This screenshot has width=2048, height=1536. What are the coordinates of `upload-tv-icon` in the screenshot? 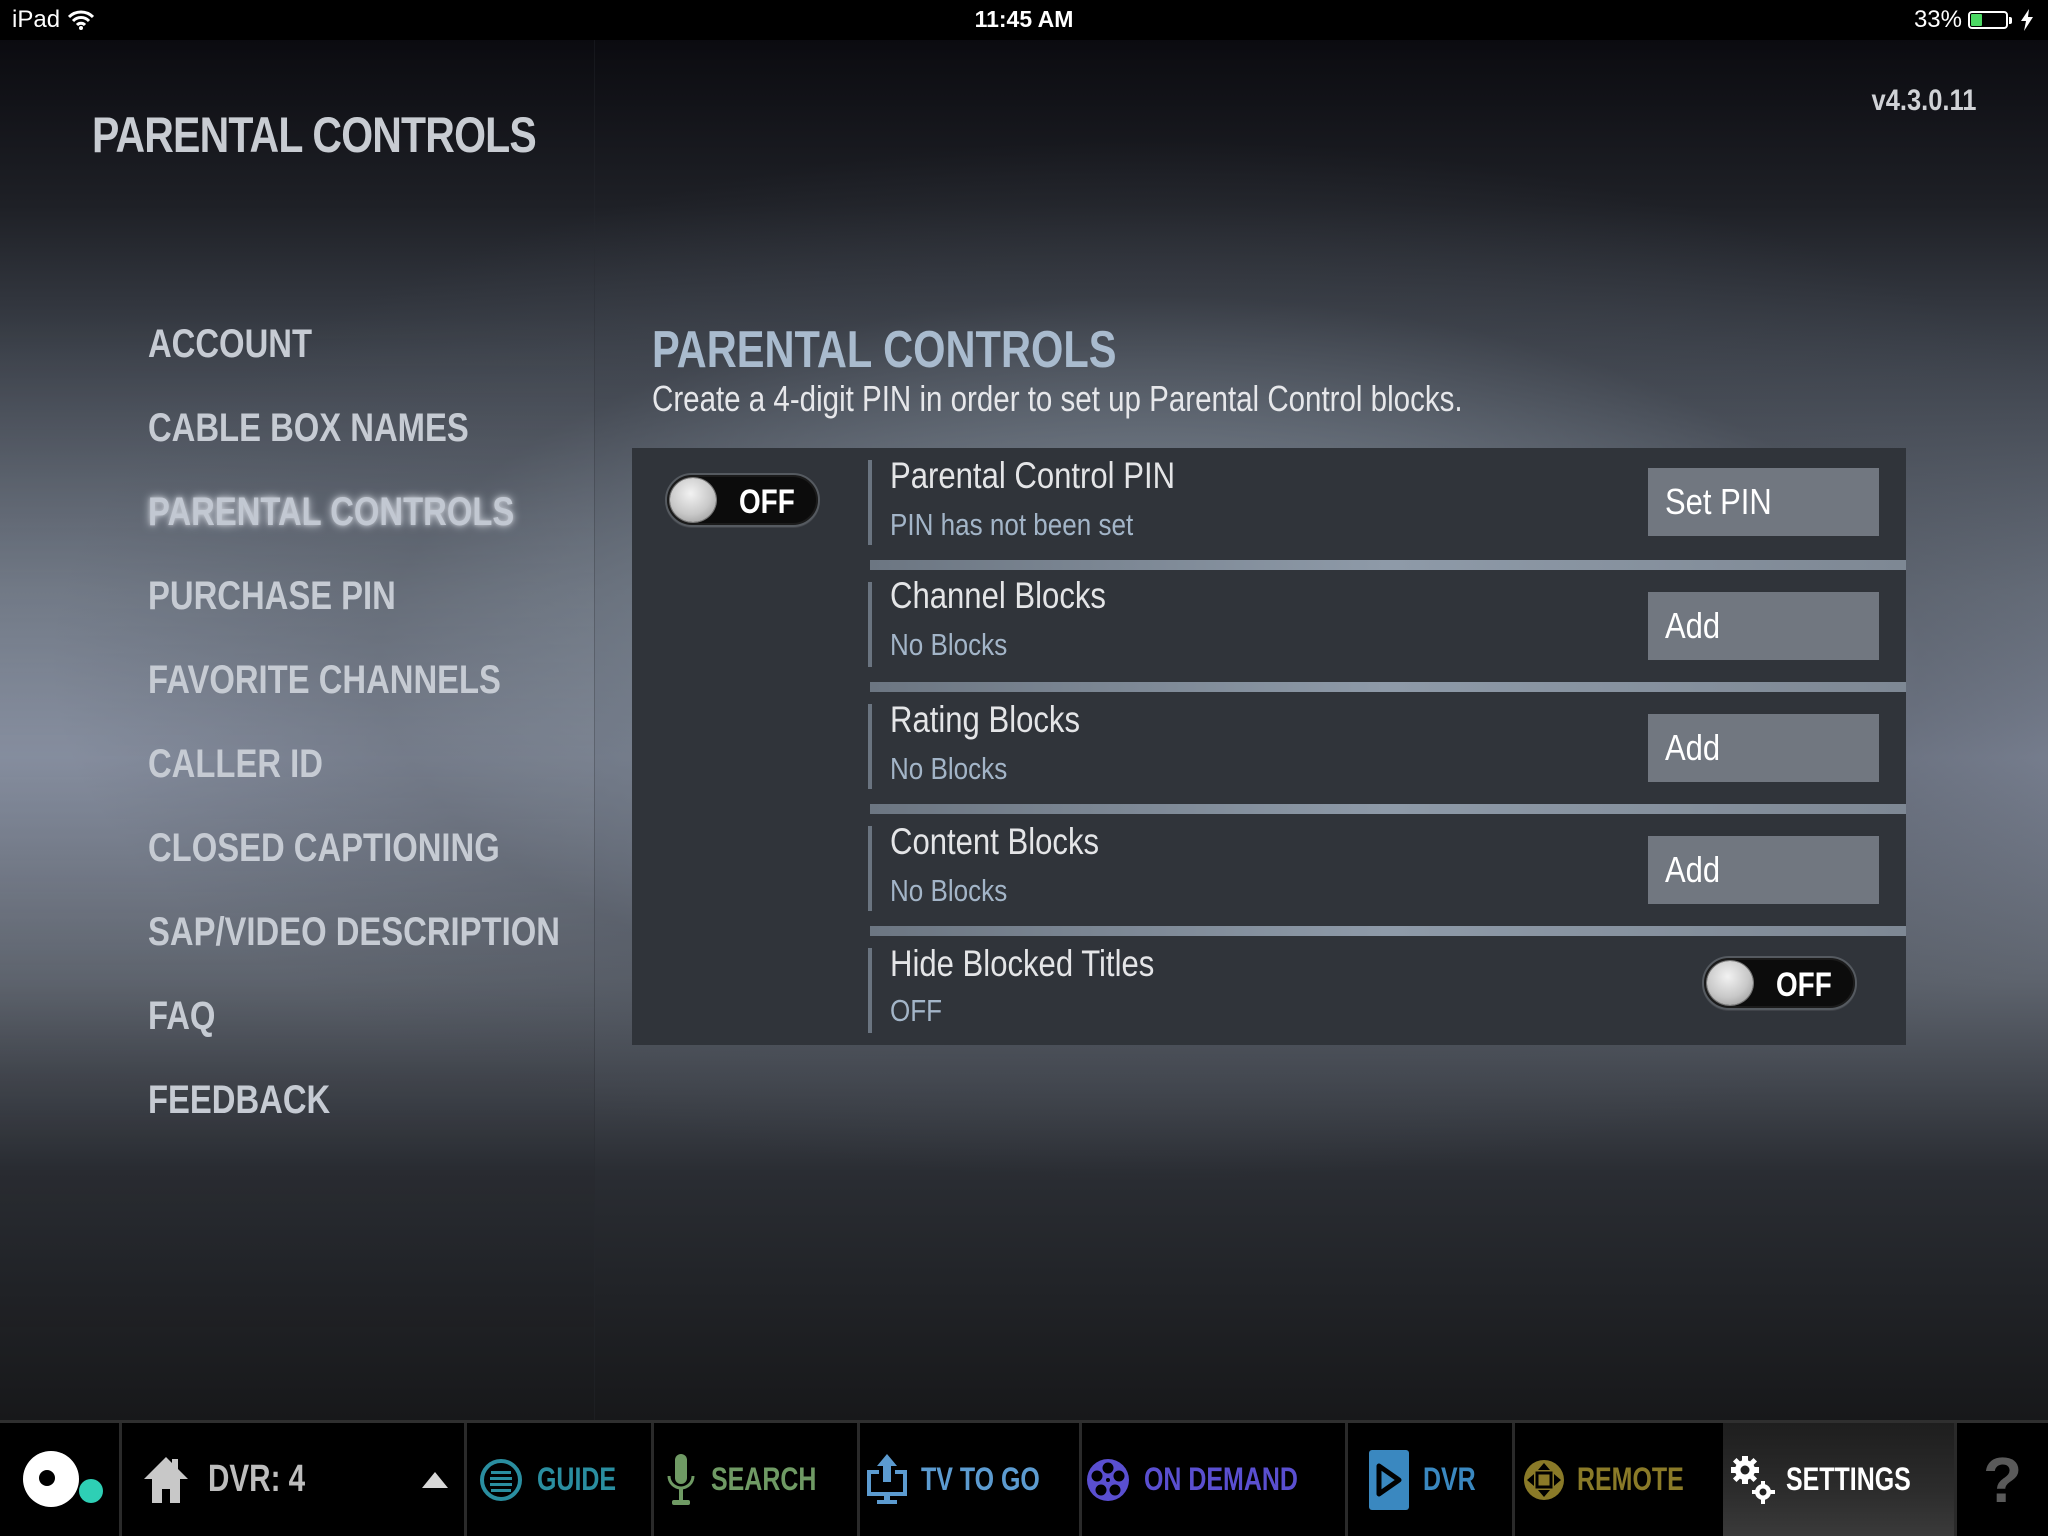 It's located at (887, 1478).